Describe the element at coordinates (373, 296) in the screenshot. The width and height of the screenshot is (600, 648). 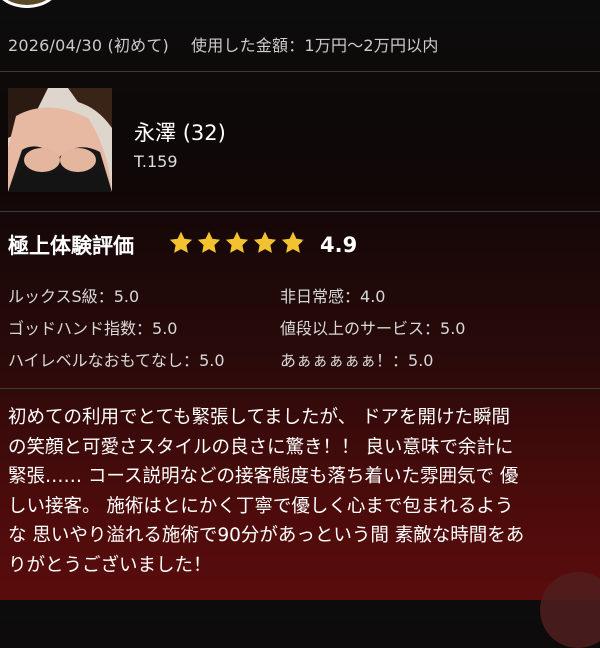
I see `sub-rating-value: 4.0` at that location.